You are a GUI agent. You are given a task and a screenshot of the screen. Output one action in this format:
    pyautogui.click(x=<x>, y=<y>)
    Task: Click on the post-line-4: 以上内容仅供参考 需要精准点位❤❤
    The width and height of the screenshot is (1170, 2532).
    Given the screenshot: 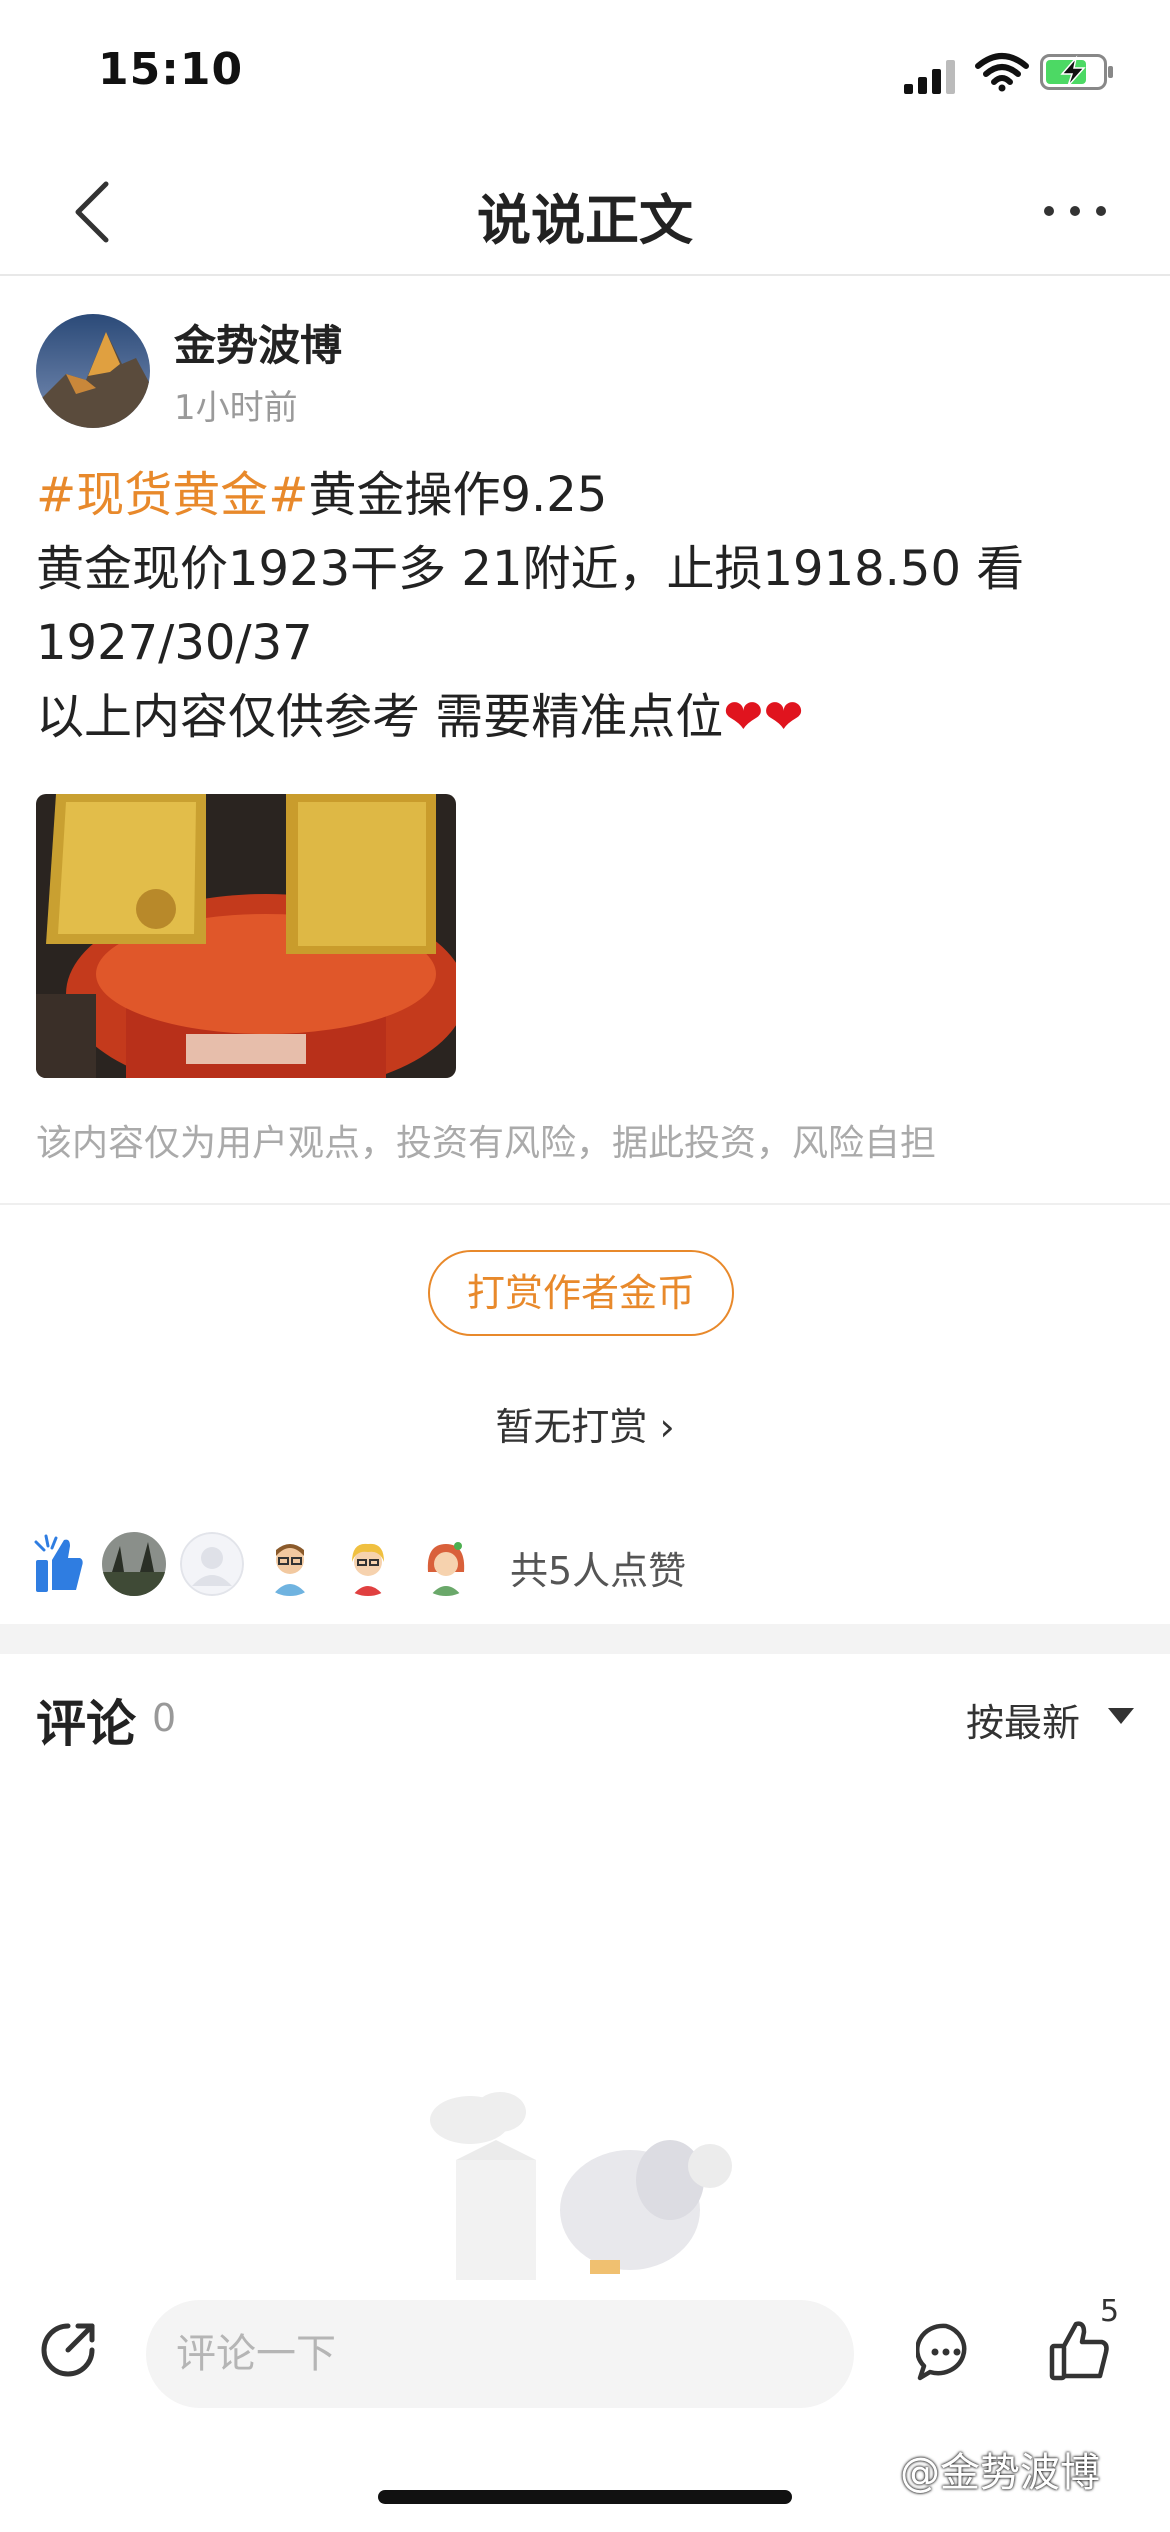 What is the action you would take?
    pyautogui.click(x=586, y=717)
    